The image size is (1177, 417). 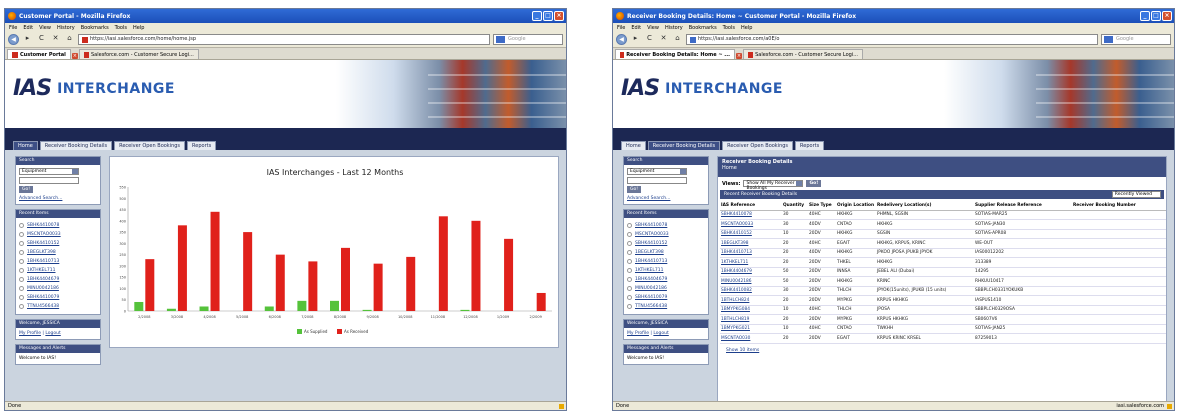 What do you see at coordinates (39, 54) in the screenshot?
I see `browser-tab-customer-portal: Customer Portal` at bounding box center [39, 54].